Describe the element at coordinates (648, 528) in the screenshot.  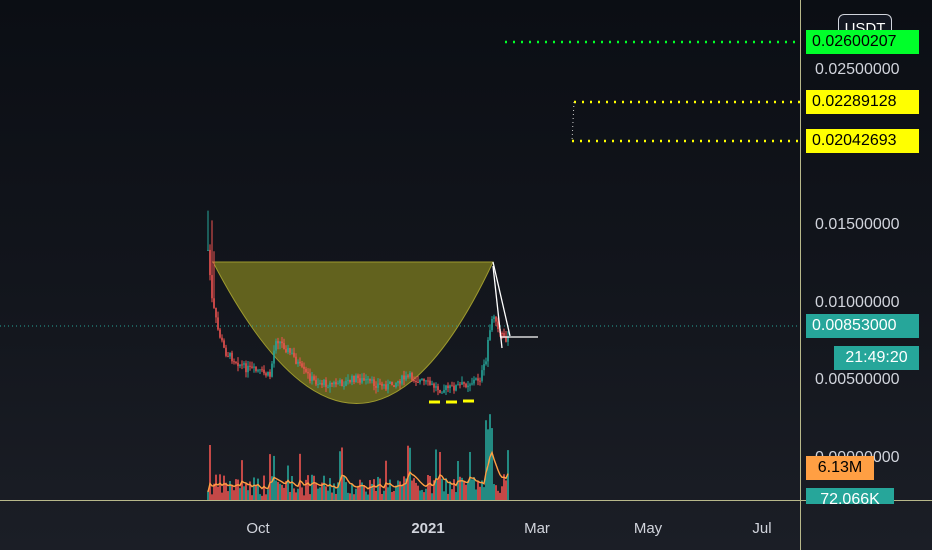
I see `time-label-may: May` at that location.